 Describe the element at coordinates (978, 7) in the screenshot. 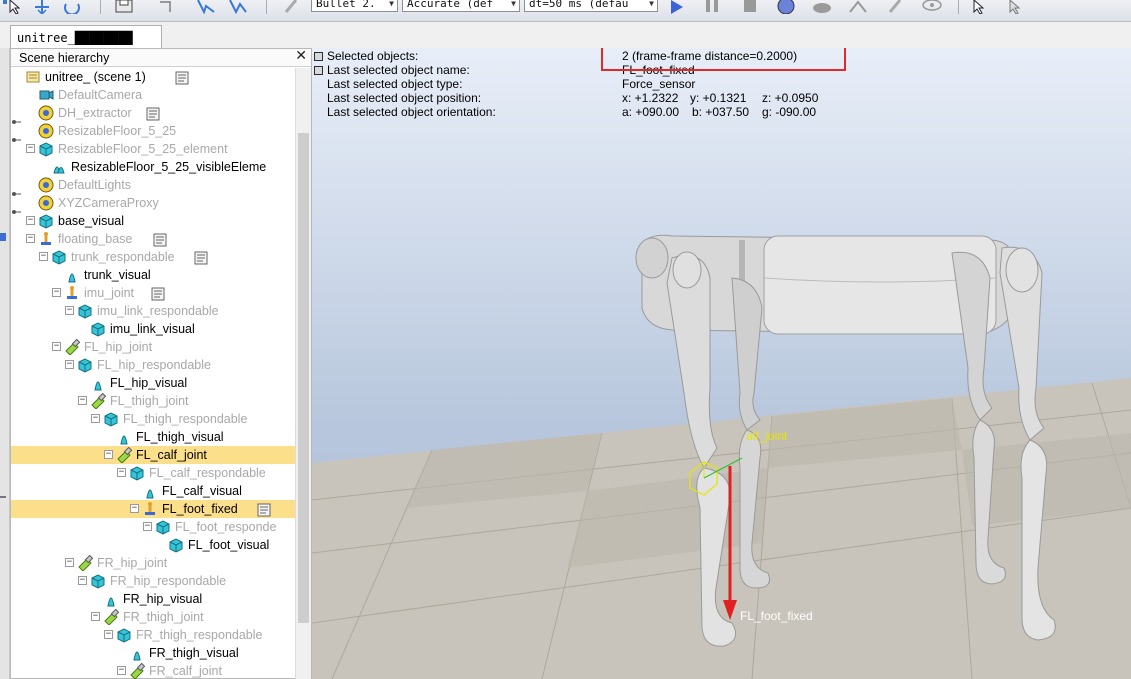

I see `cursor-icon` at that location.